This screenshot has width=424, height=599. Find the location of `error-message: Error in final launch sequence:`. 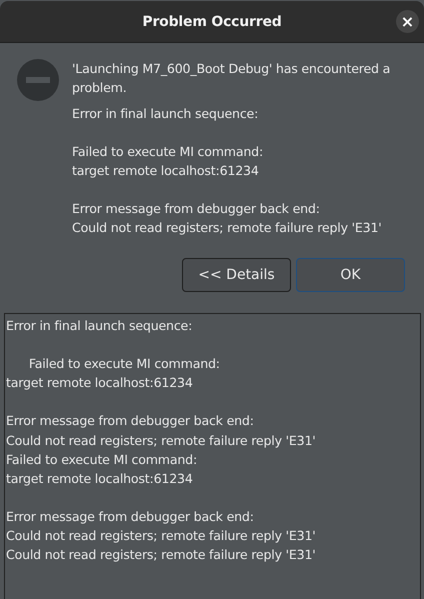

error-message: Error in final launch sequence: is located at coordinates (166, 114).